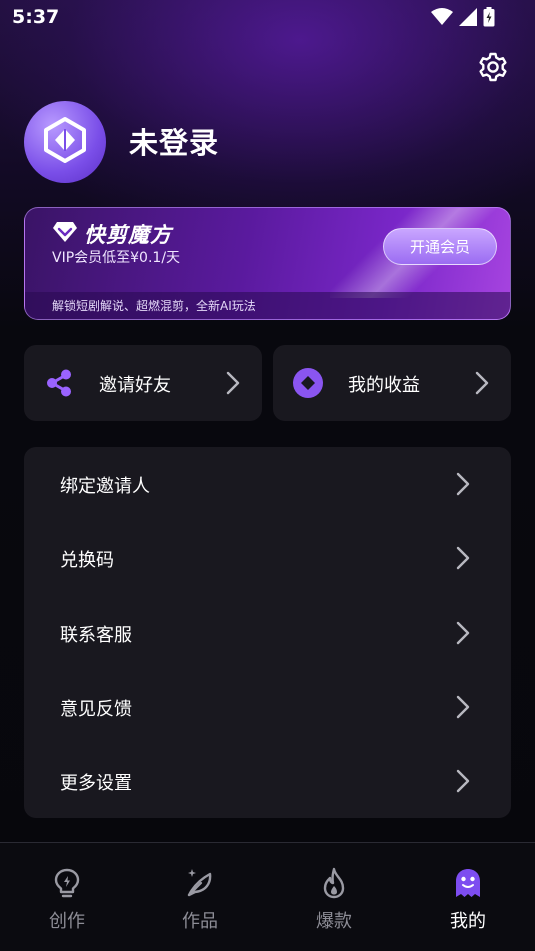 The height and width of the screenshot is (951, 535). I want to click on menu-item-redeem-code: 兑换码, so click(267, 558).